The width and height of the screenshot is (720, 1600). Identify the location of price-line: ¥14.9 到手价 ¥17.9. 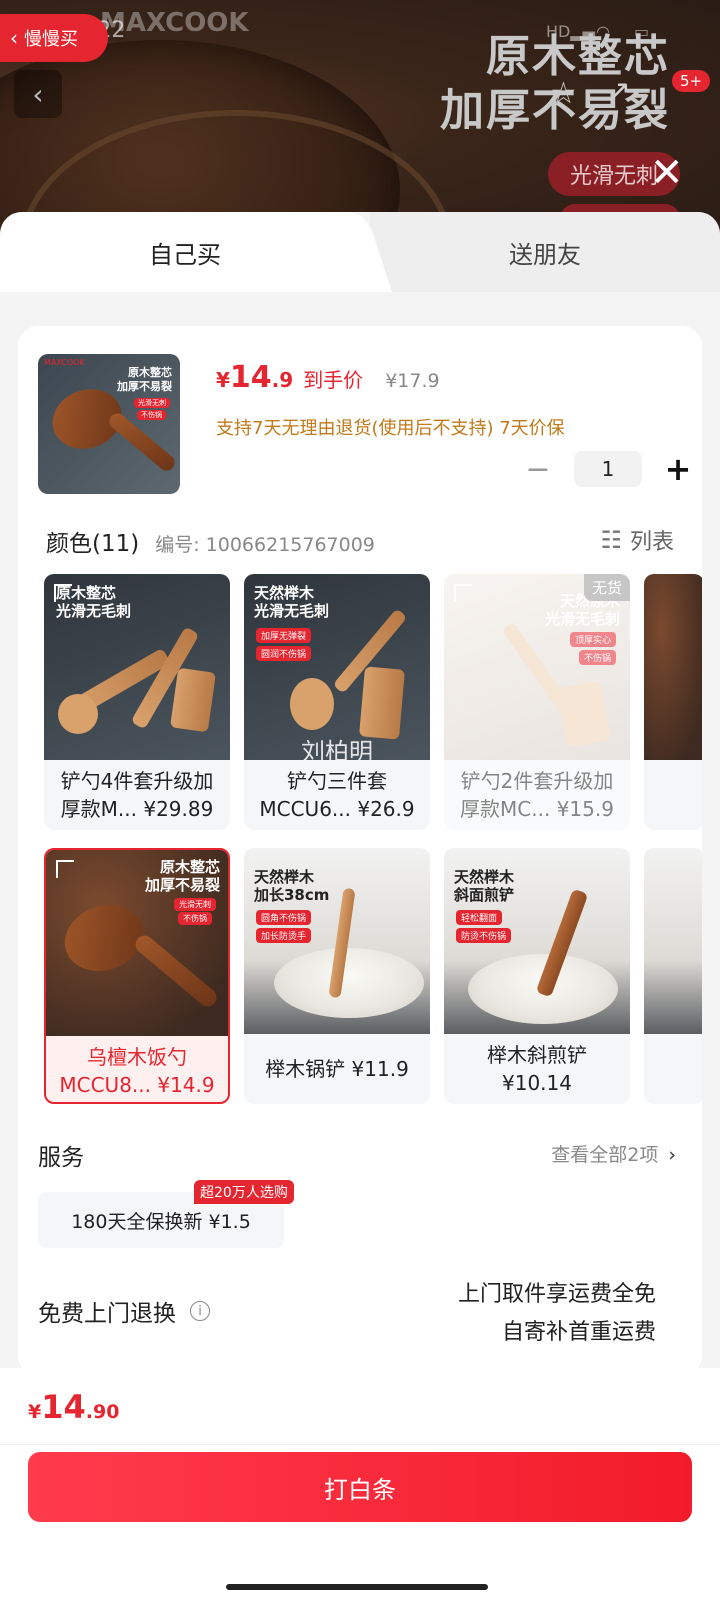
(328, 377).